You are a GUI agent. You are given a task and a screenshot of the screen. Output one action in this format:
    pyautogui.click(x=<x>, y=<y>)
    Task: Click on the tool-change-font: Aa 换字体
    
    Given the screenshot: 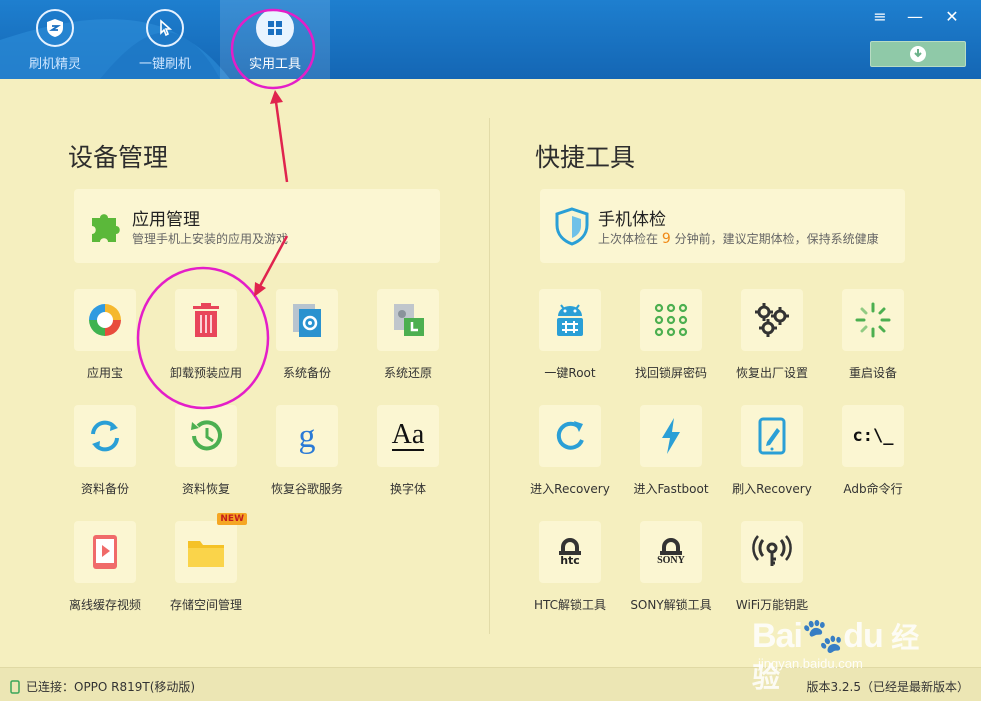 What is the action you would take?
    pyautogui.click(x=408, y=455)
    